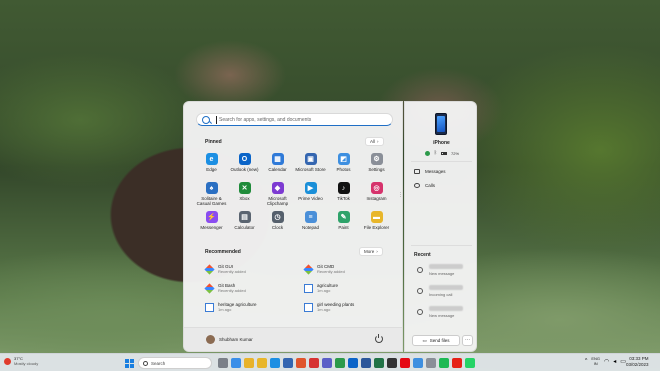 The height and width of the screenshot is (371, 660). What do you see at coordinates (444, 153) in the screenshot?
I see `battery-icon` at bounding box center [444, 153].